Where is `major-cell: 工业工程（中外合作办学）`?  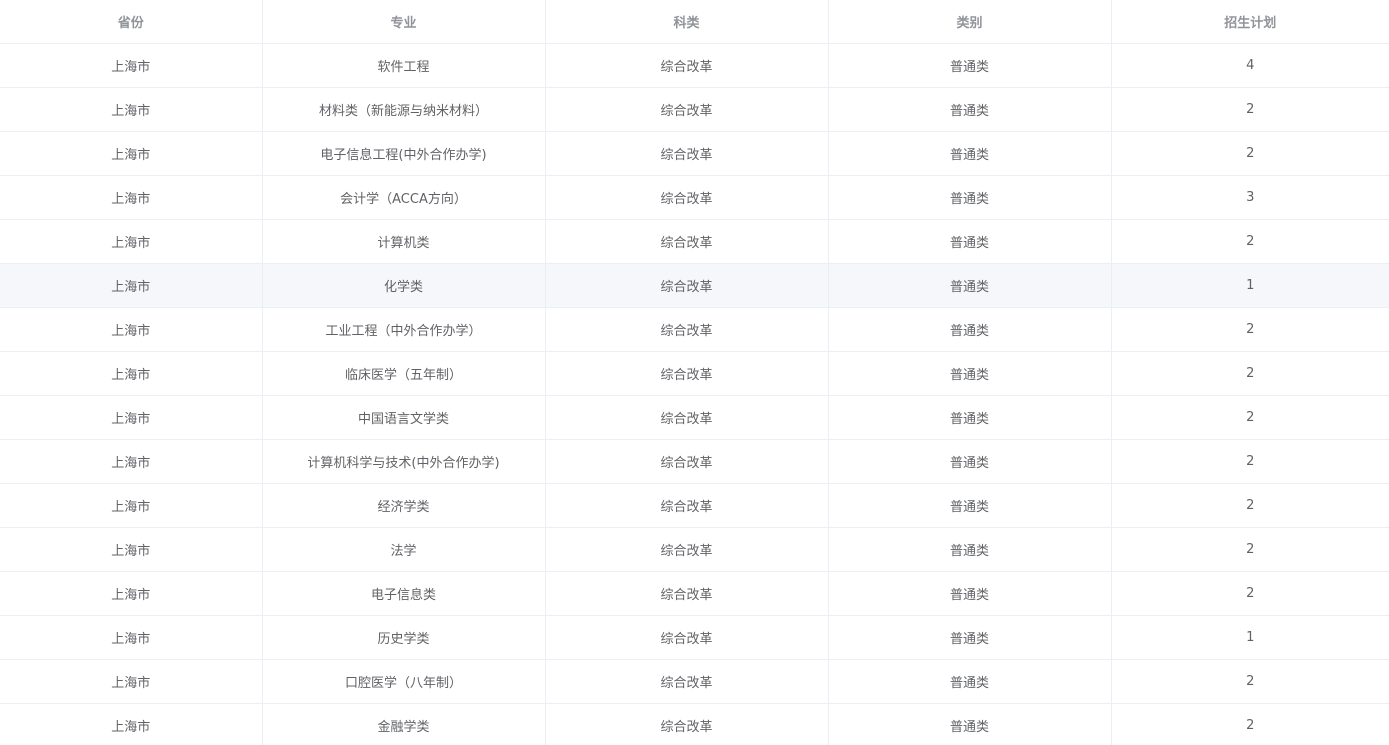 major-cell: 工业工程（中外合作办学） is located at coordinates (404, 329).